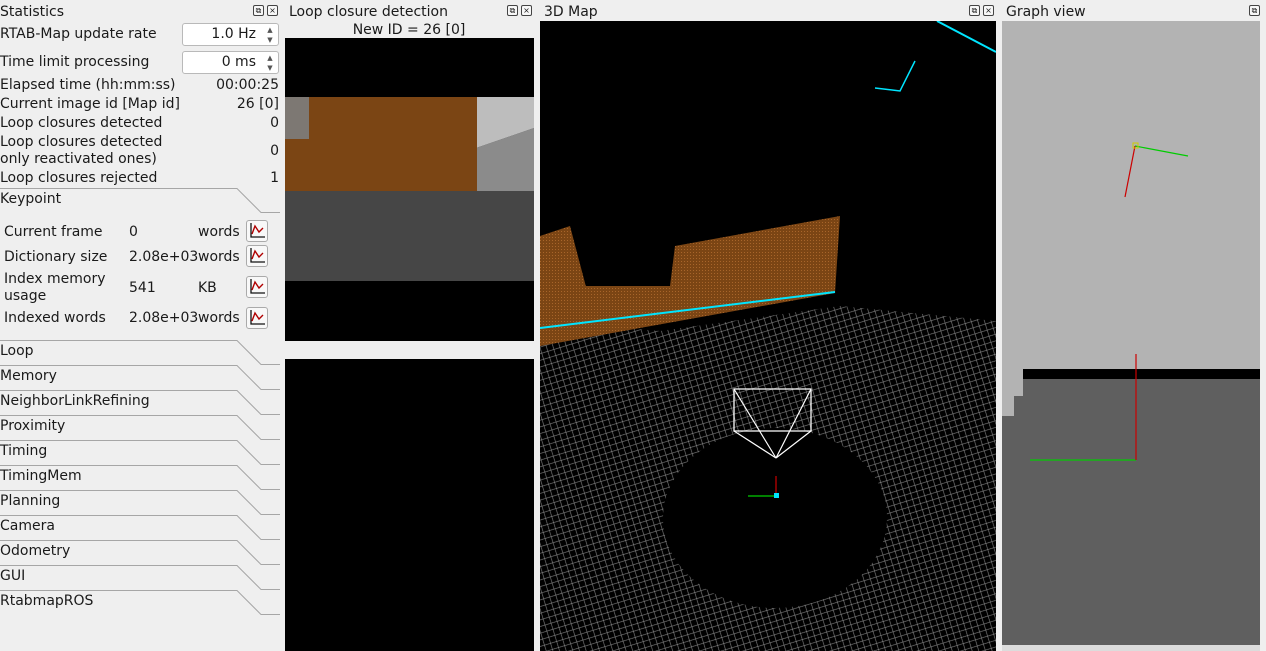 Image resolution: width=1266 pixels, height=651 pixels. What do you see at coordinates (55, 279) in the screenshot?
I see `kp-index-memory-name-1: Index memory` at bounding box center [55, 279].